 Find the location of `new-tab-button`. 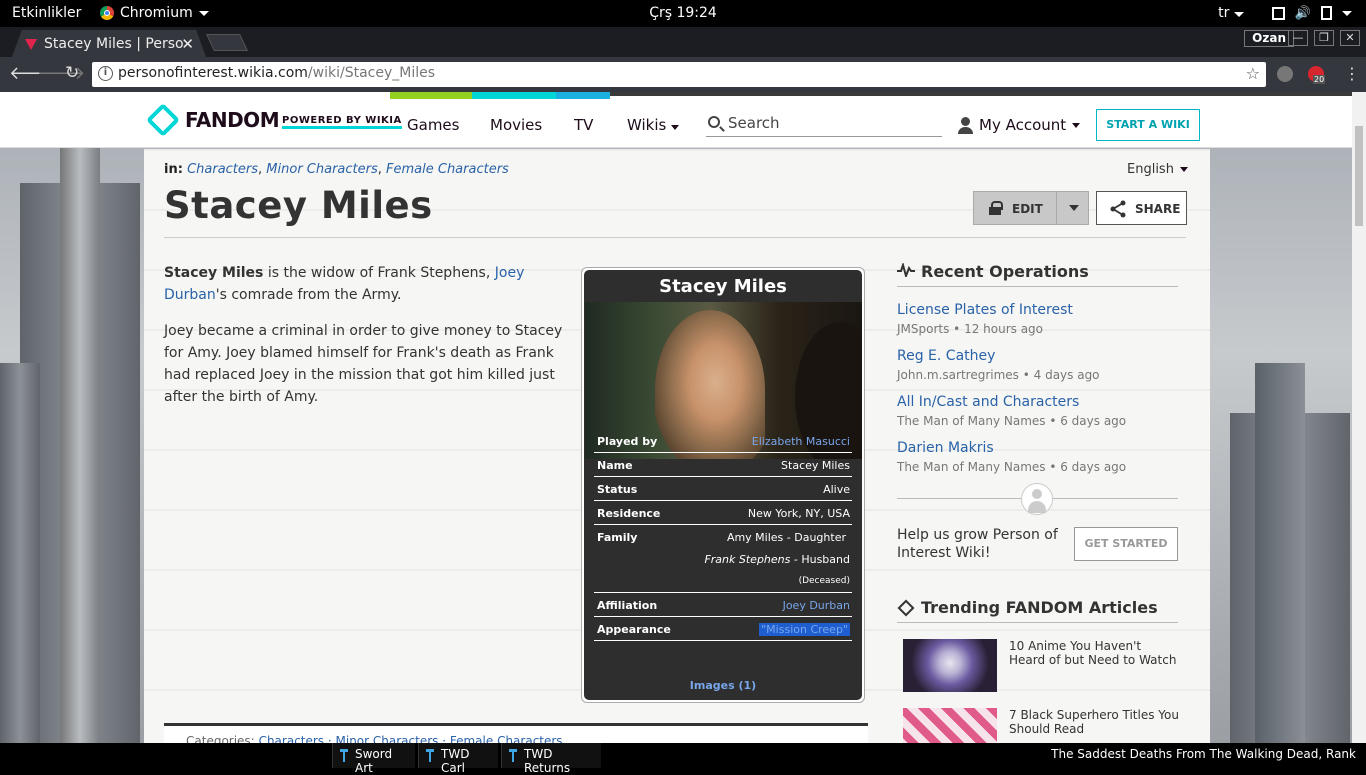

new-tab-button is located at coordinates (227, 42).